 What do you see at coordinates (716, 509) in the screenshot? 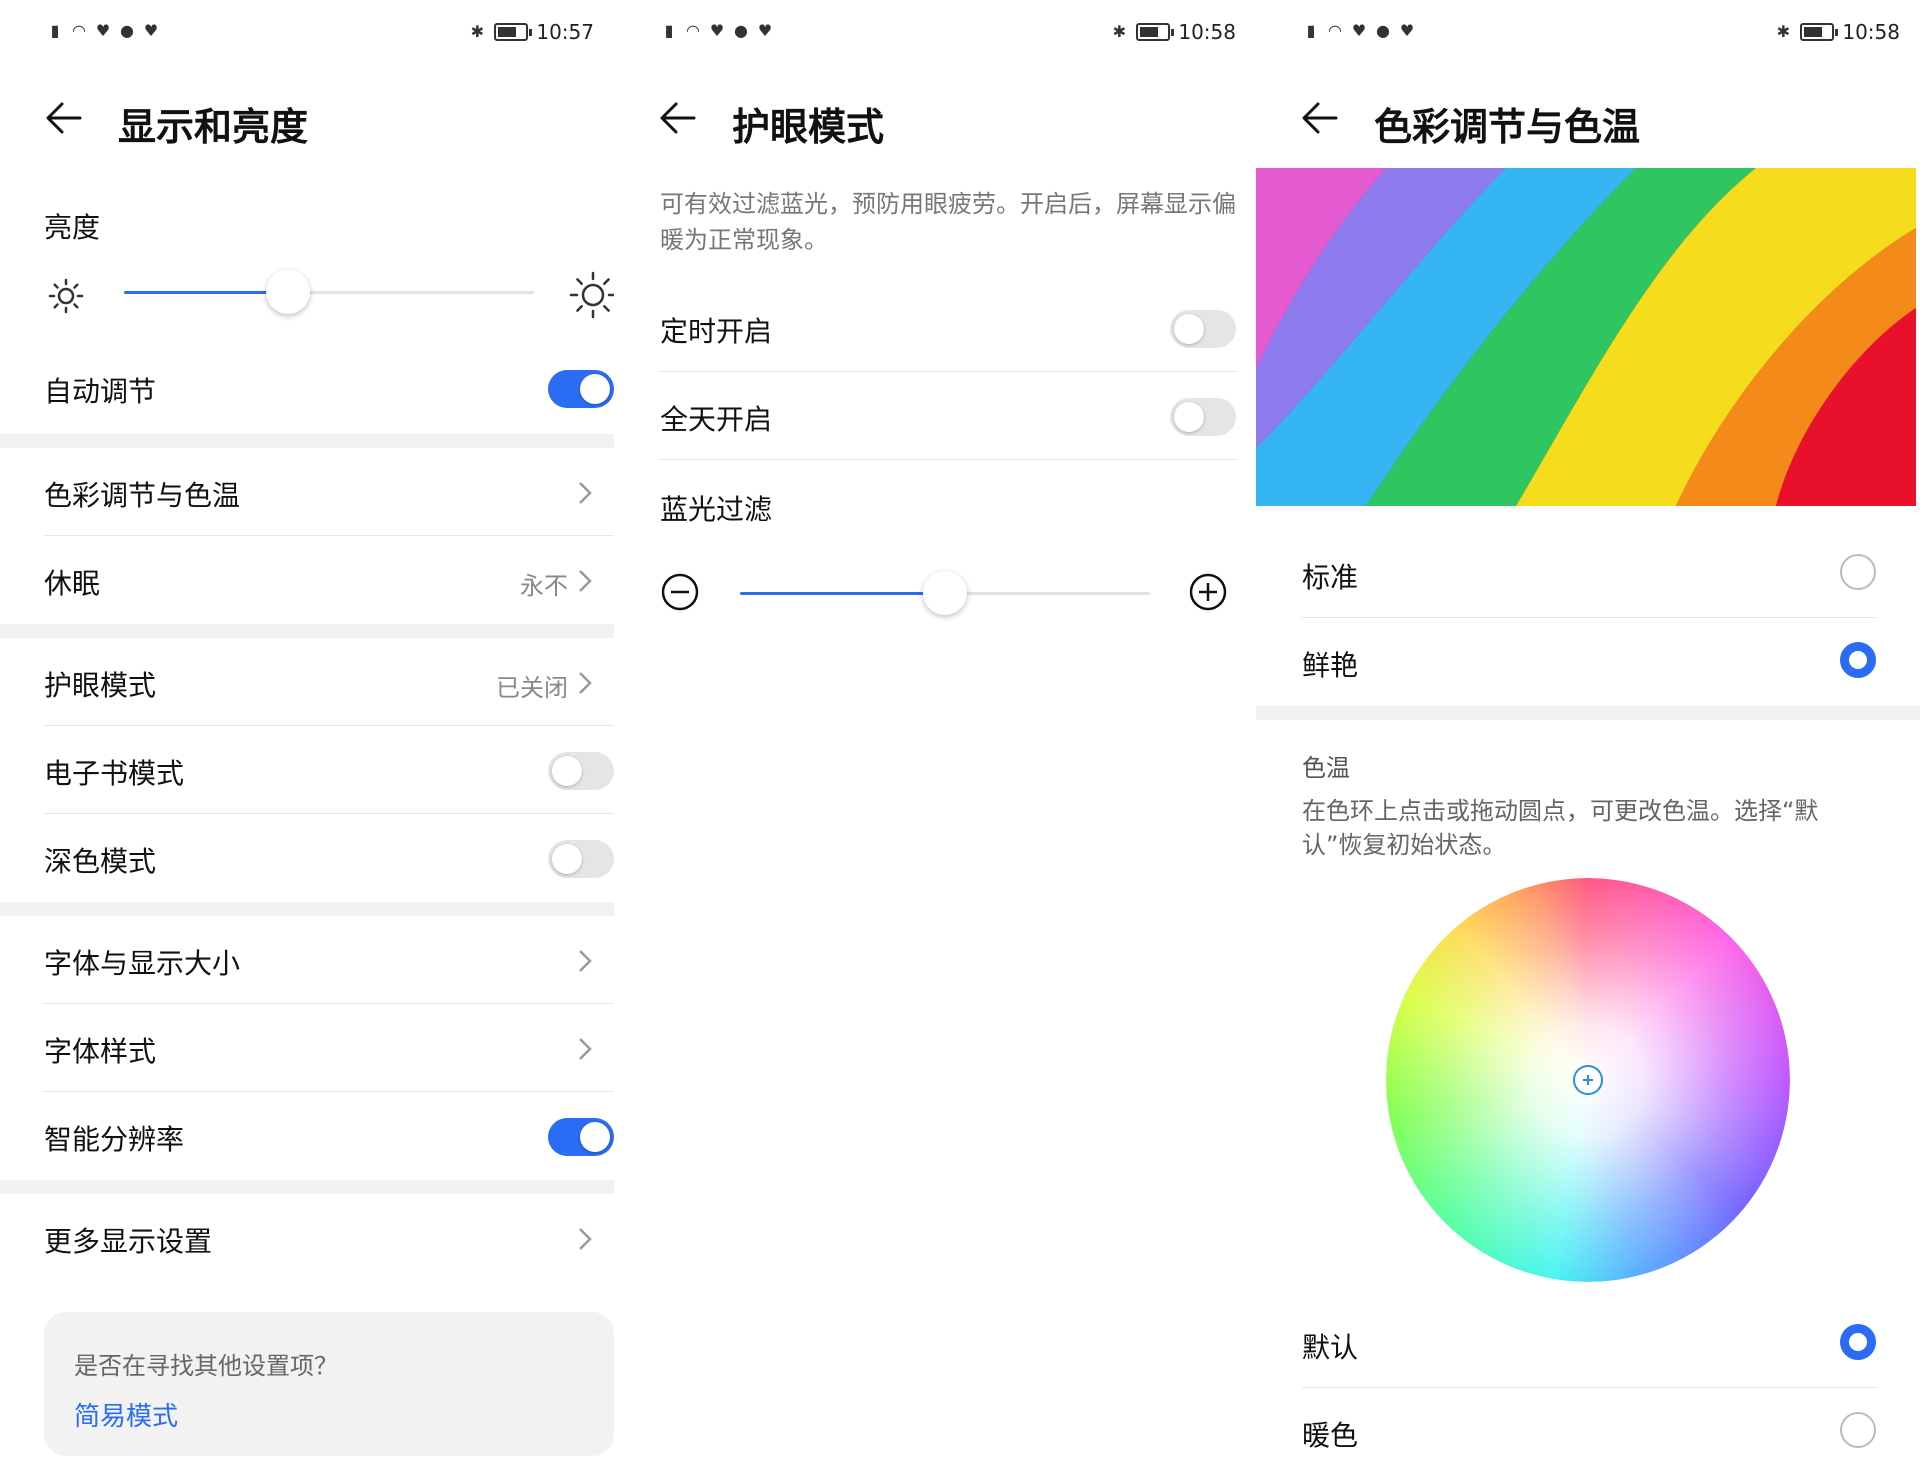
I see `blue-filter-label: 蓝光过滤` at bounding box center [716, 509].